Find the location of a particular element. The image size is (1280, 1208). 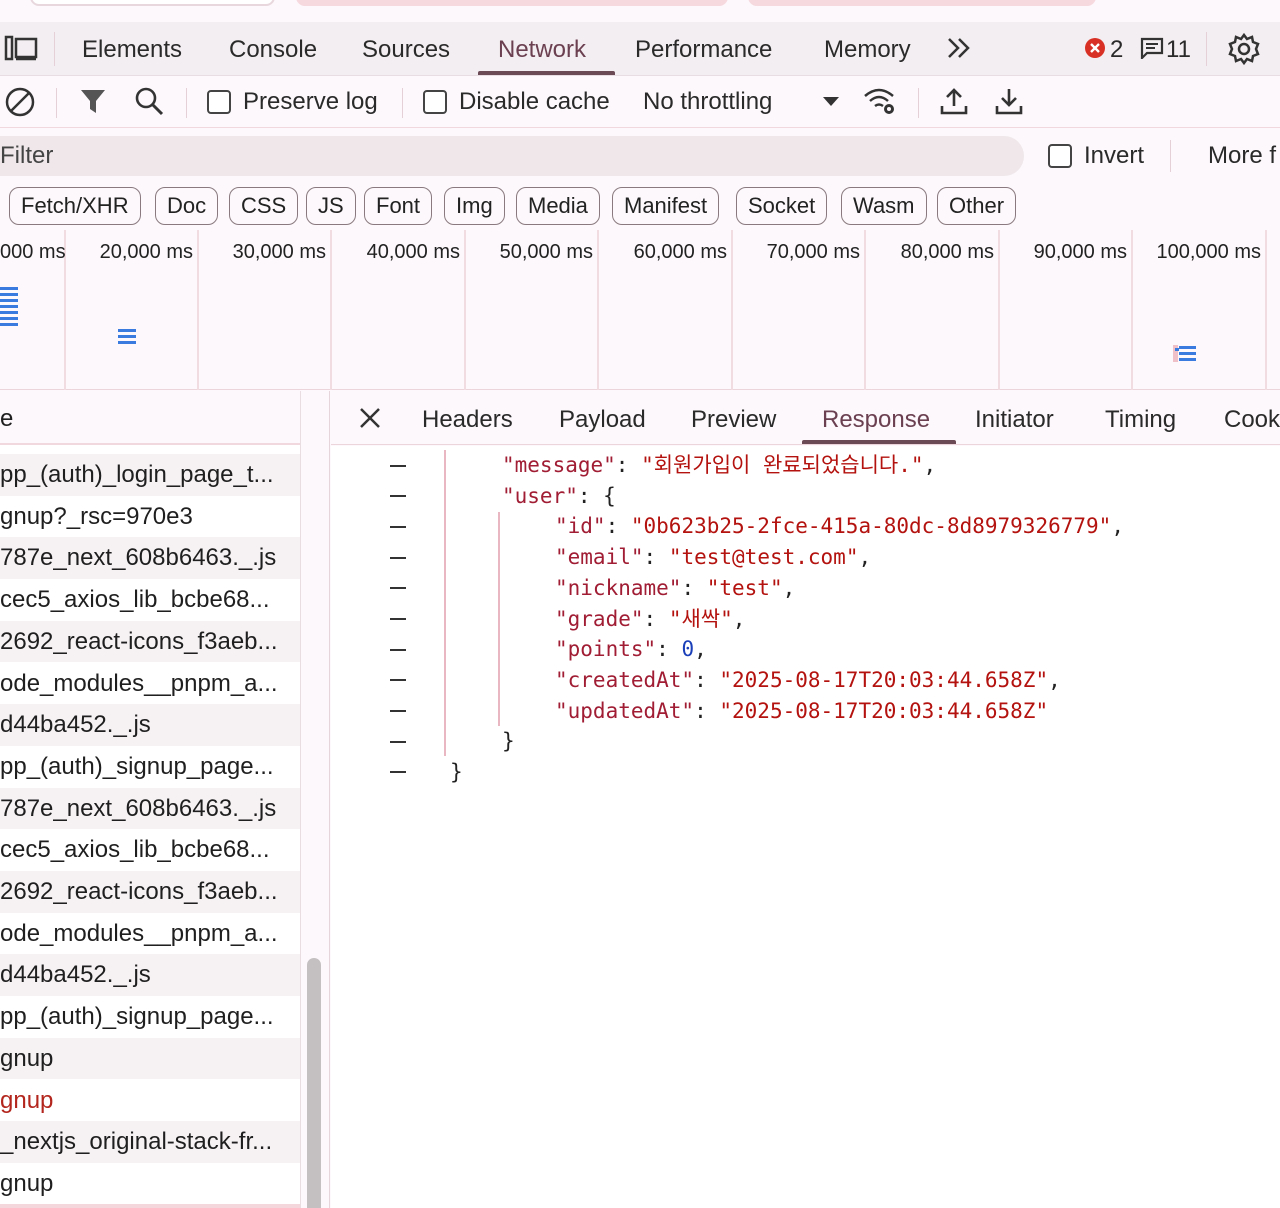

type-chip-other: Other is located at coordinates (977, 206).